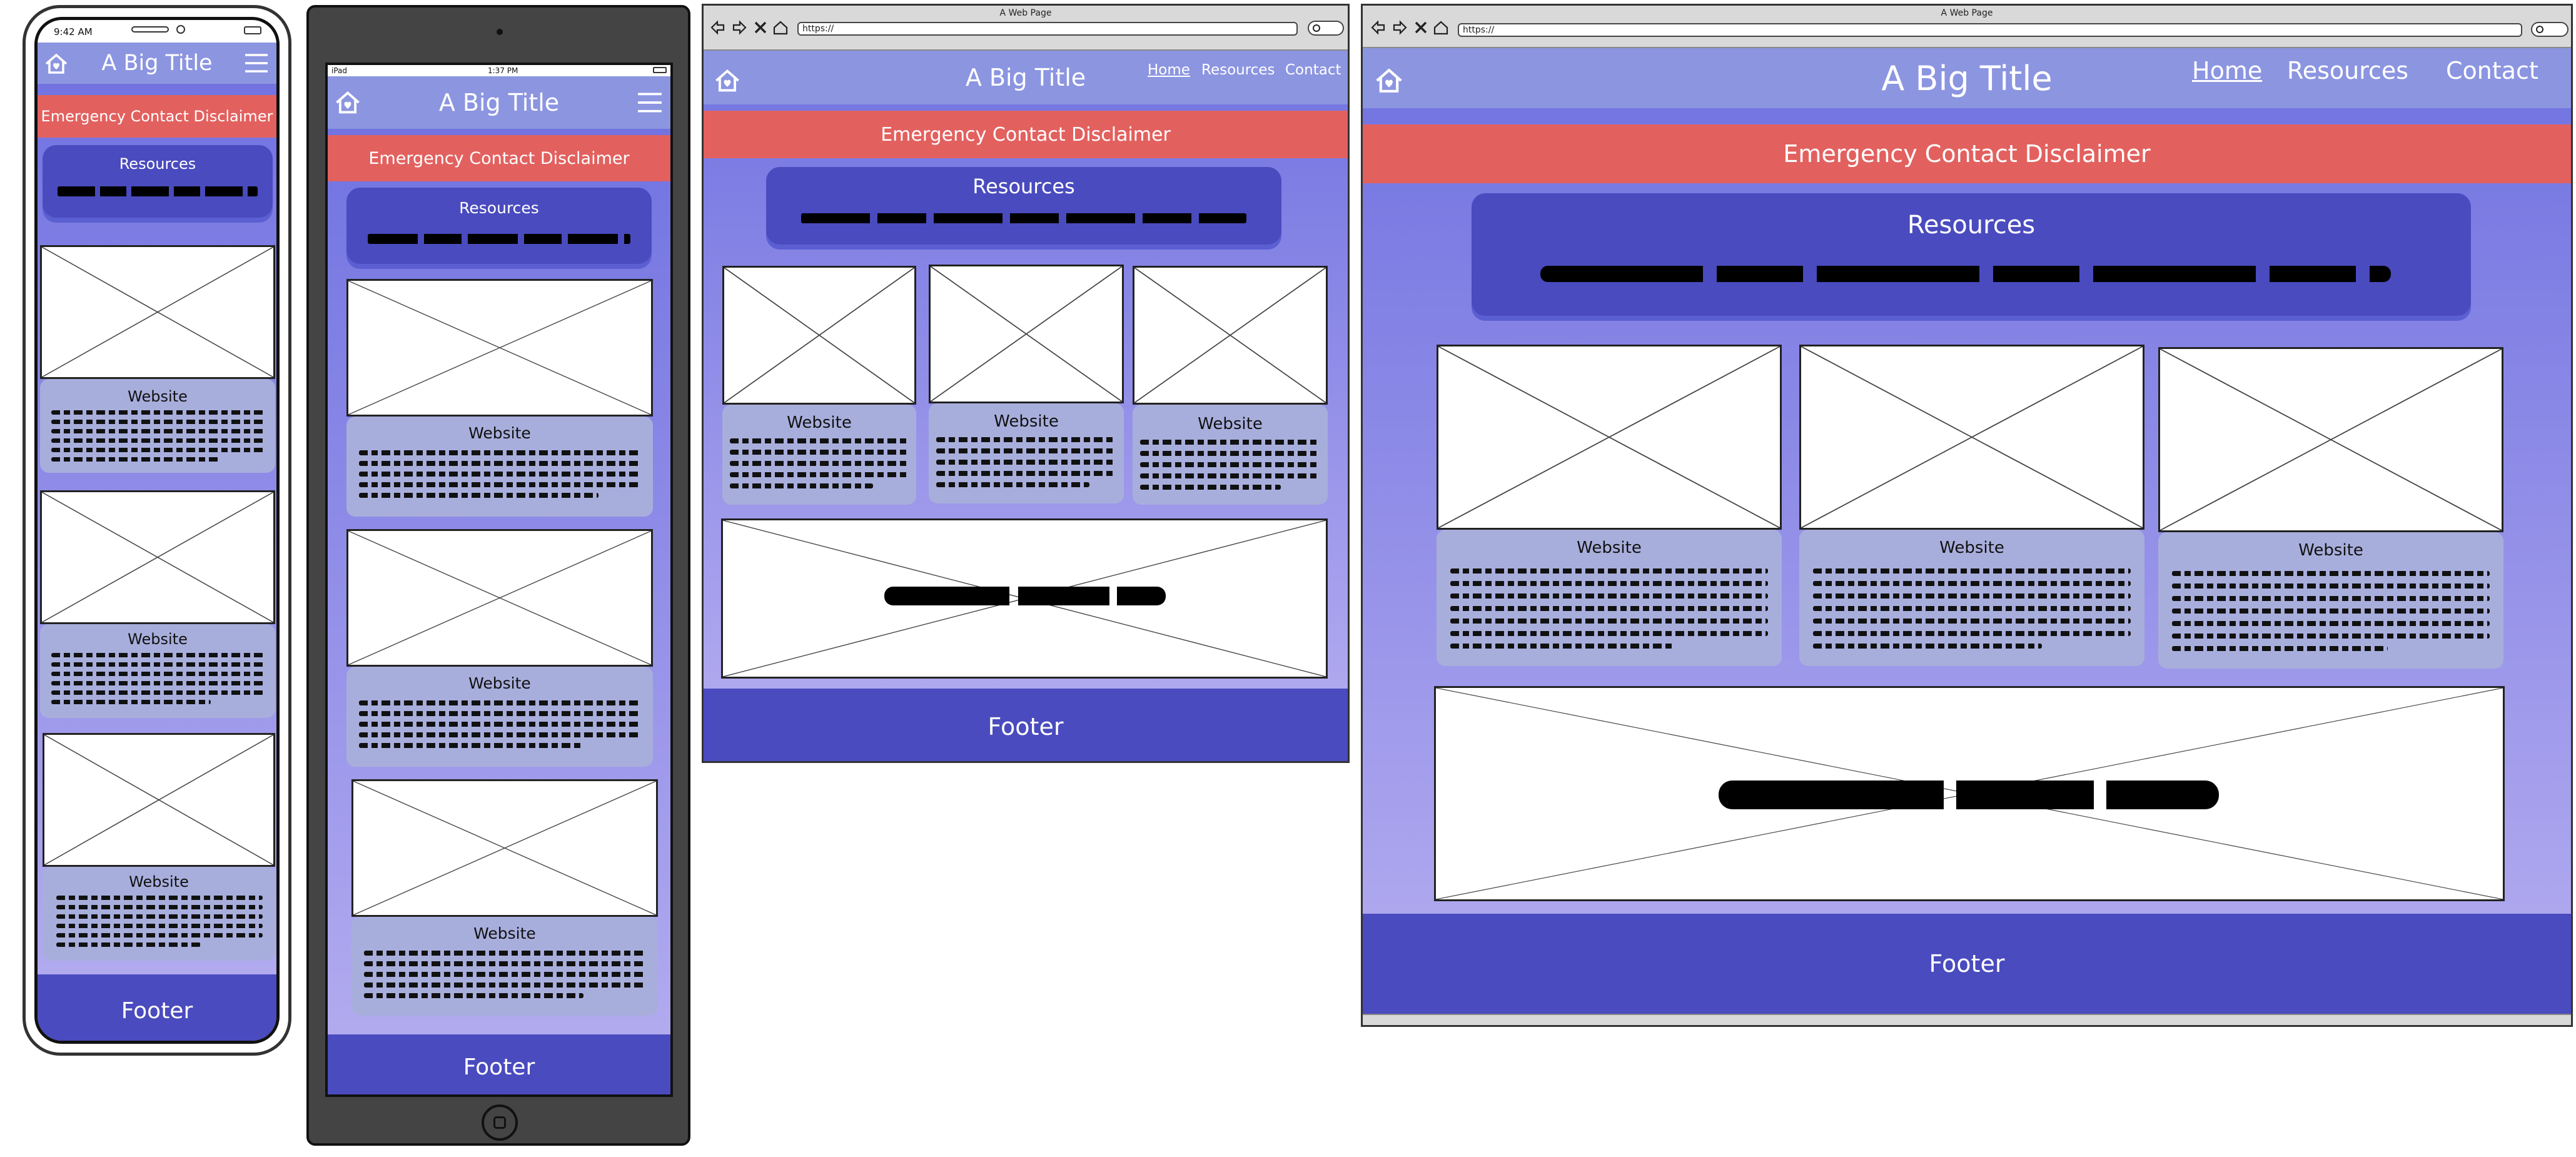 This screenshot has width=2576, height=1157. Describe the element at coordinates (500, 598) in the screenshot. I see `tablet-card-2-image` at that location.